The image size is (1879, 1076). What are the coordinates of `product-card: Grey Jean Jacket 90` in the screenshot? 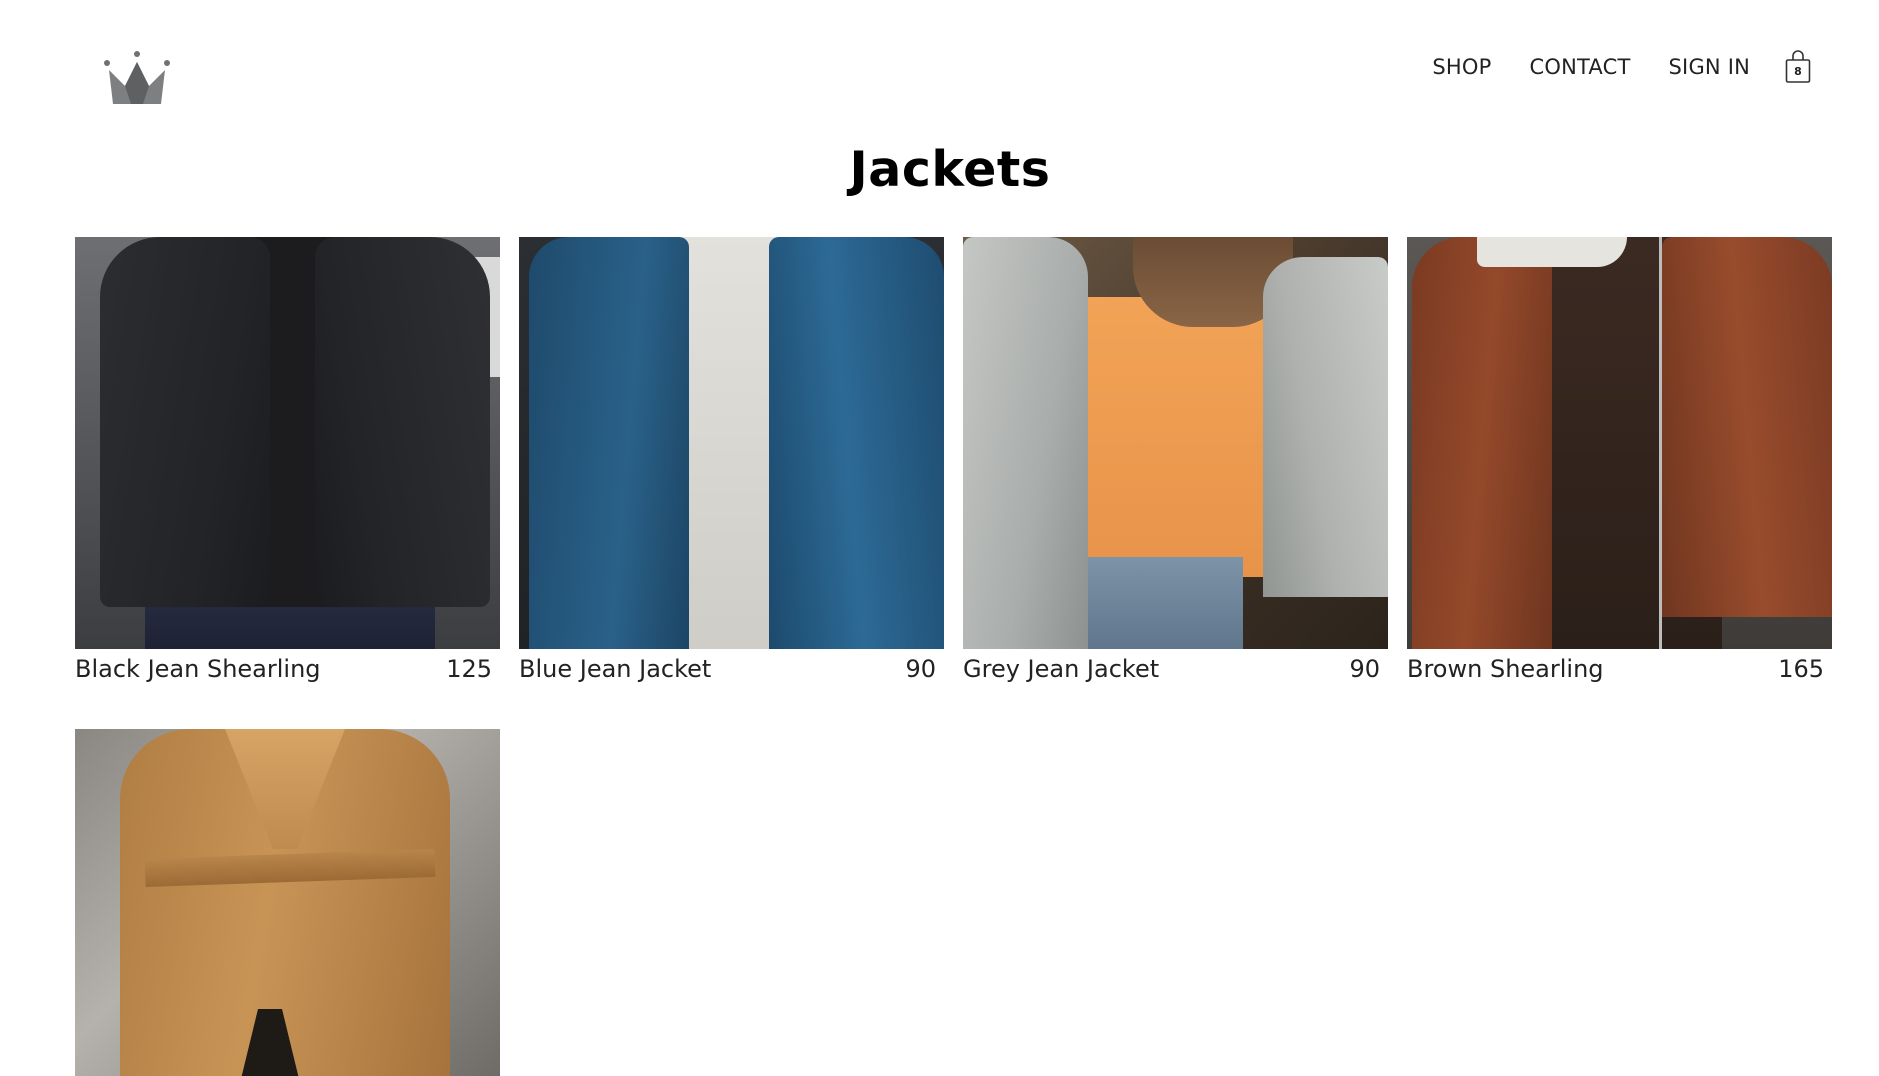 It's located at (1175, 463).